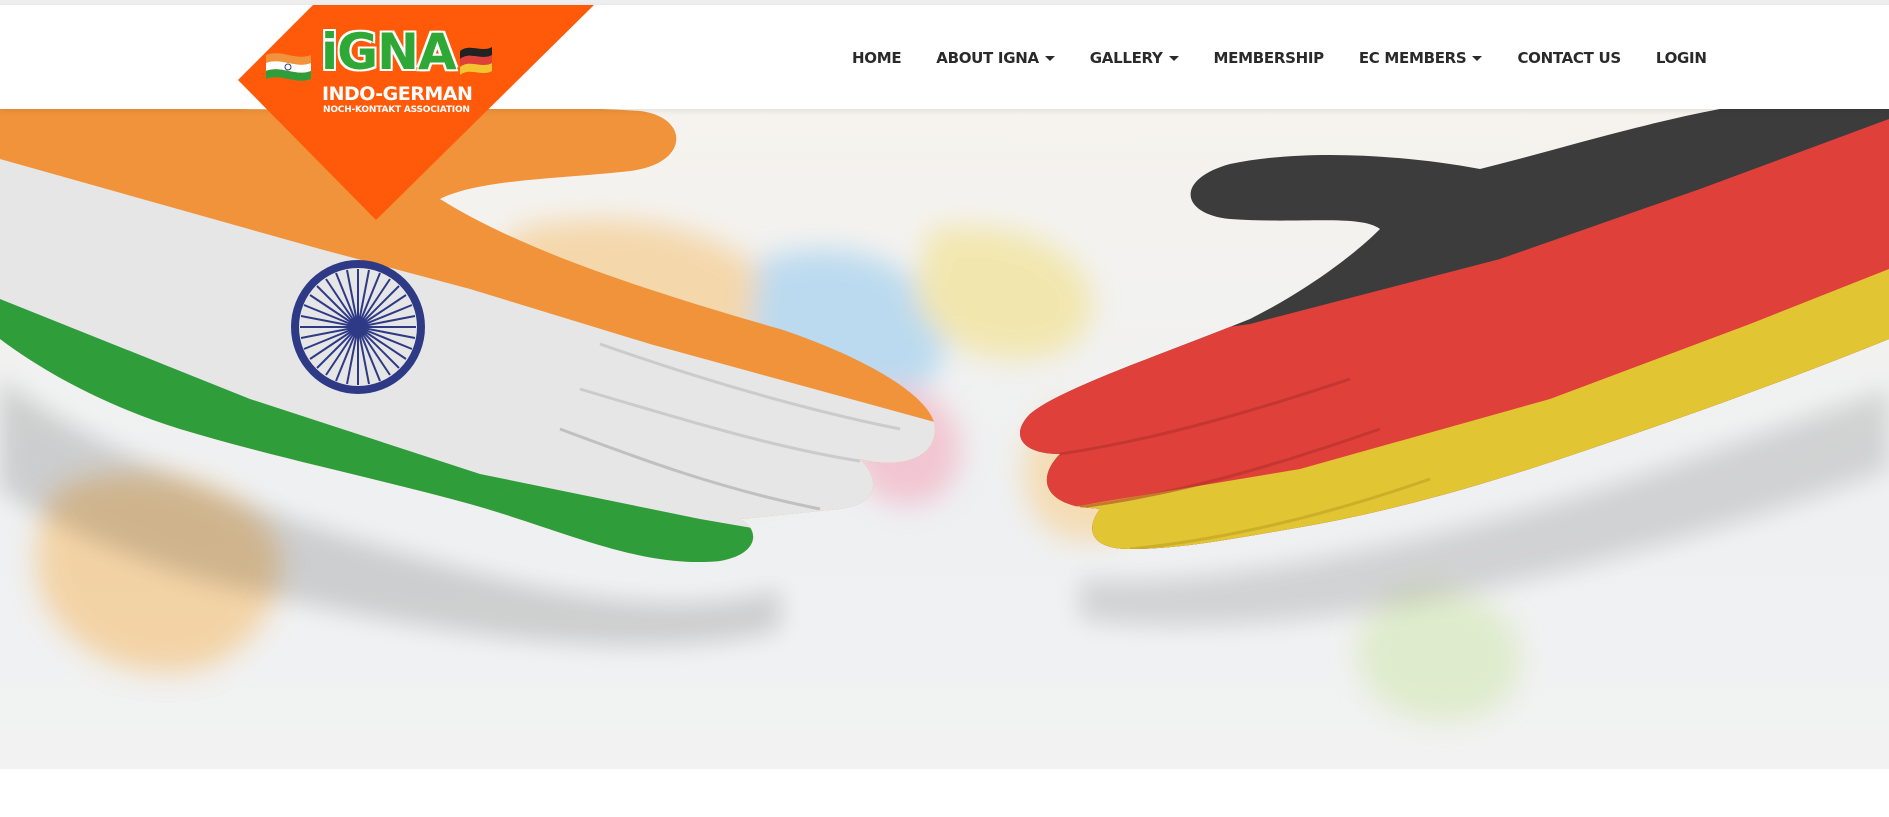 This screenshot has width=1889, height=817. I want to click on logo-tagline: NOCH-KONTAKT ASSOCIATION, so click(396, 110).